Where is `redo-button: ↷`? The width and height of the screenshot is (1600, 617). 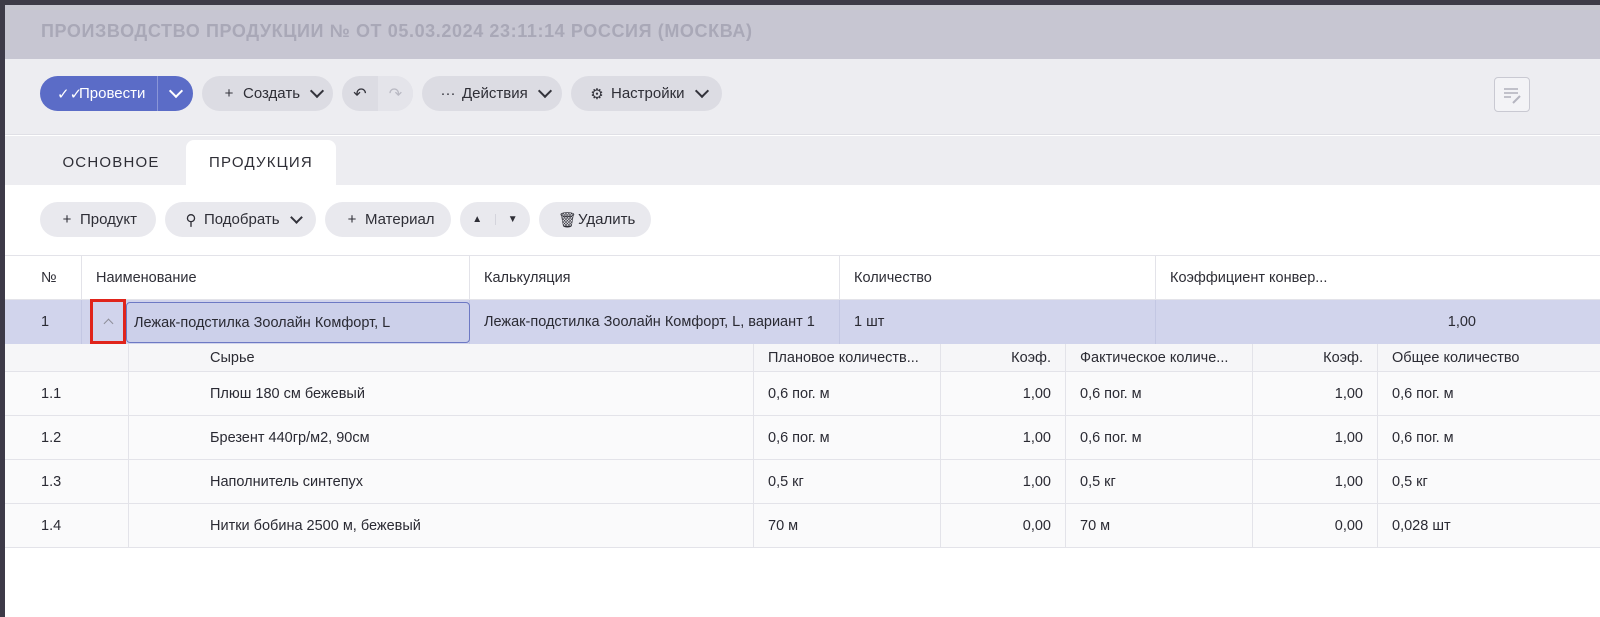
redo-button: ↷ is located at coordinates (395, 93).